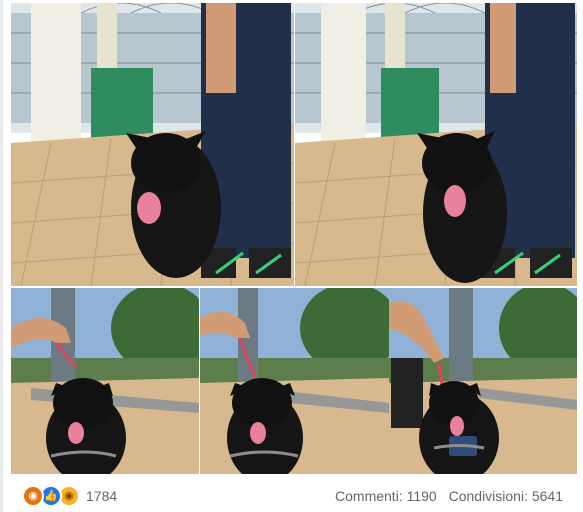 This screenshot has height=512, width=583. Describe the element at coordinates (506, 496) in the screenshot. I see `shares-link: Condivisioni: 5641` at that location.